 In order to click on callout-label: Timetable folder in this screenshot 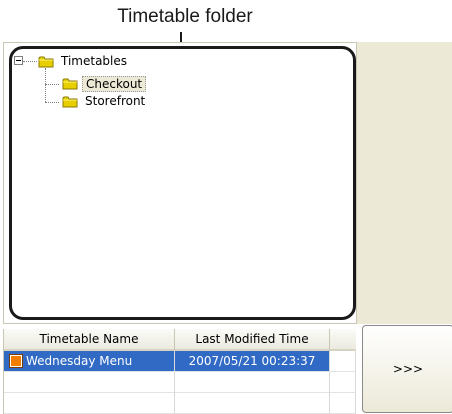, I will do `click(185, 16)`.